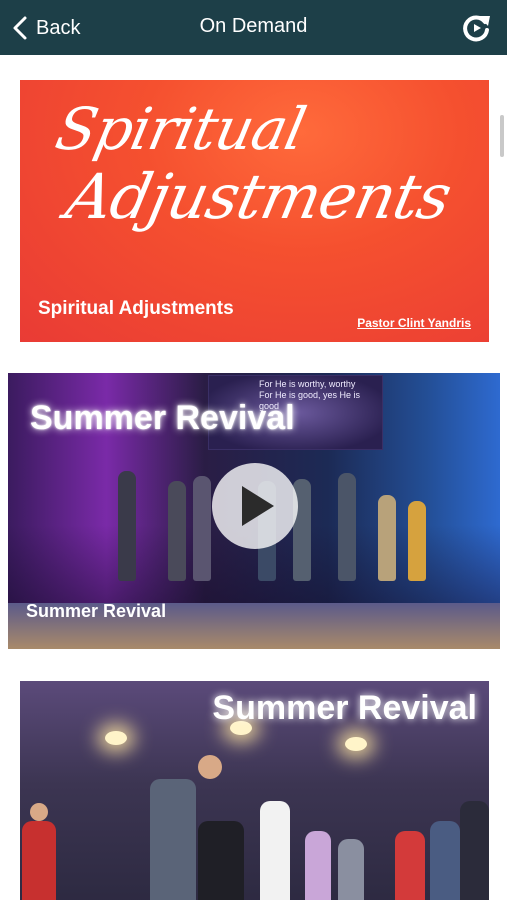  I want to click on refresh-button, so click(476, 27).